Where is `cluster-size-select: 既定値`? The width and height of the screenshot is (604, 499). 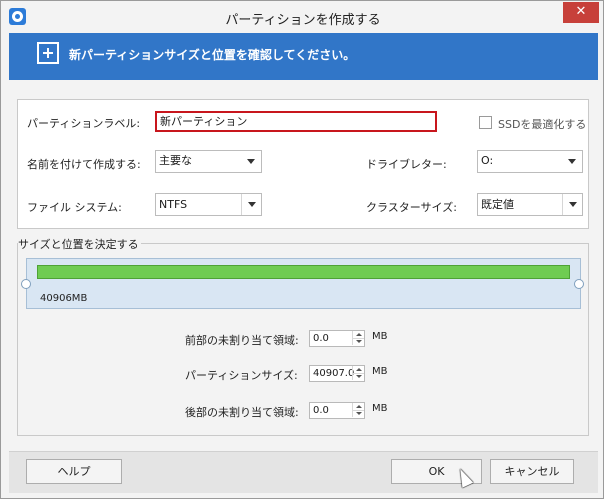 cluster-size-select: 既定値 is located at coordinates (530, 204).